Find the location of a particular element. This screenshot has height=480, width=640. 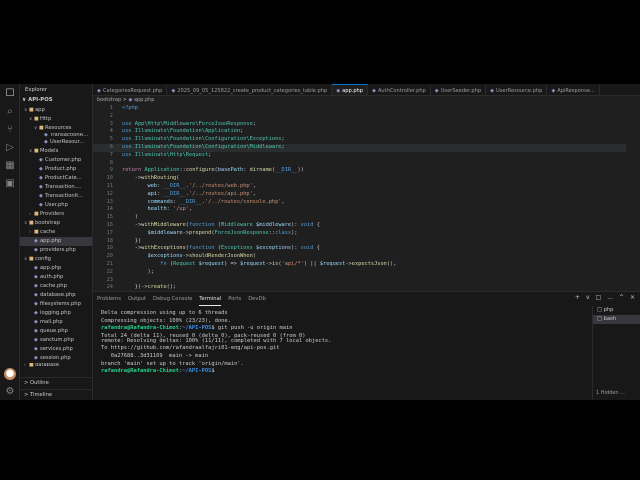

panel-controls: + v □... ^ × is located at coordinates (602, 297).